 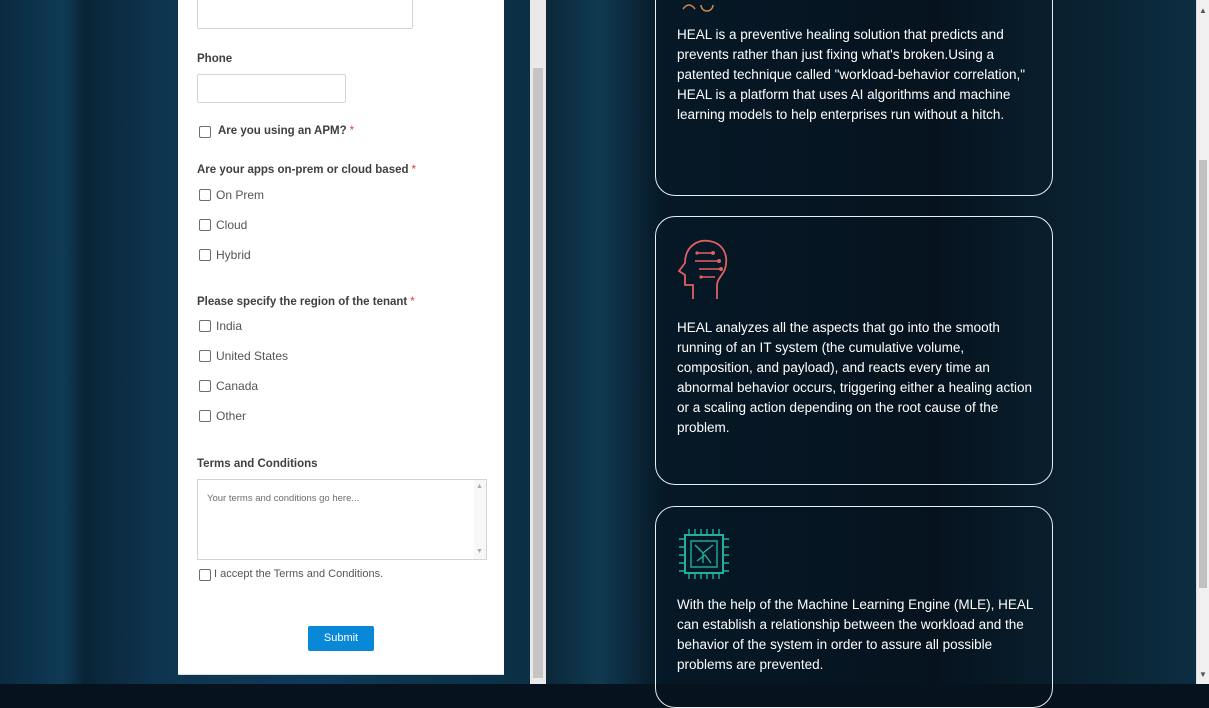 I want to click on apm-checkbox, so click(x=205, y=132).